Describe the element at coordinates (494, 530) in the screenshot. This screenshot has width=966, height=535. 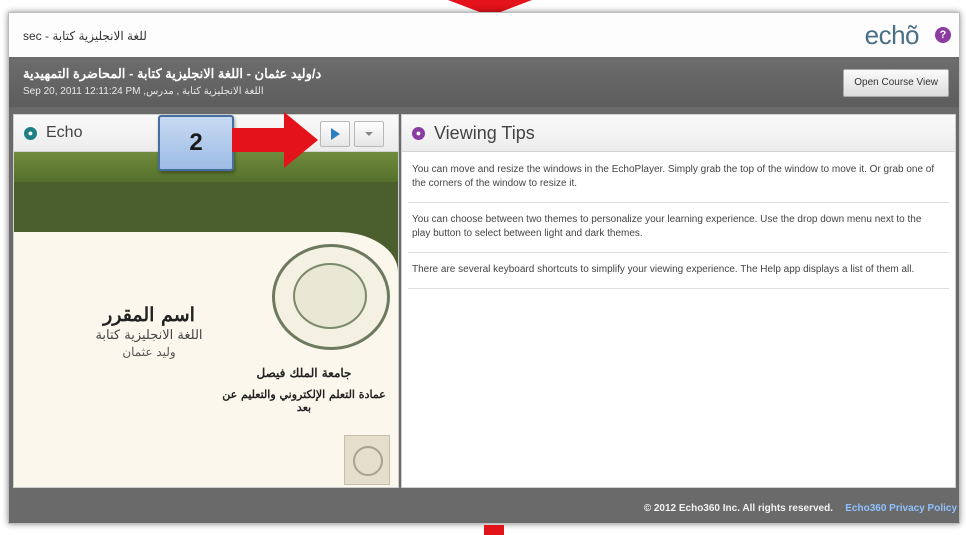
I see `annotation-marker` at that location.